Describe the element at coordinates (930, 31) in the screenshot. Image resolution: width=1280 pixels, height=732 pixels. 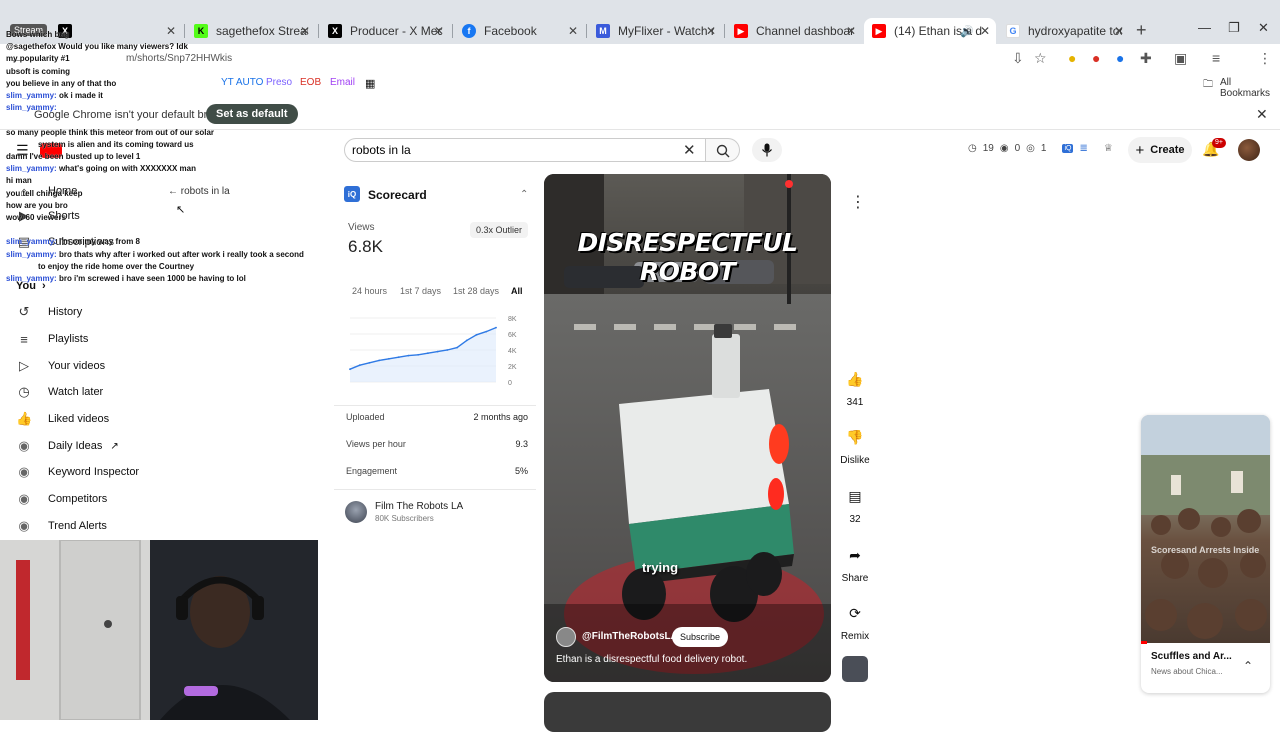
I see `browser-tab-active: ▶ (14) Ethan is a disres 🔊 ✕` at that location.